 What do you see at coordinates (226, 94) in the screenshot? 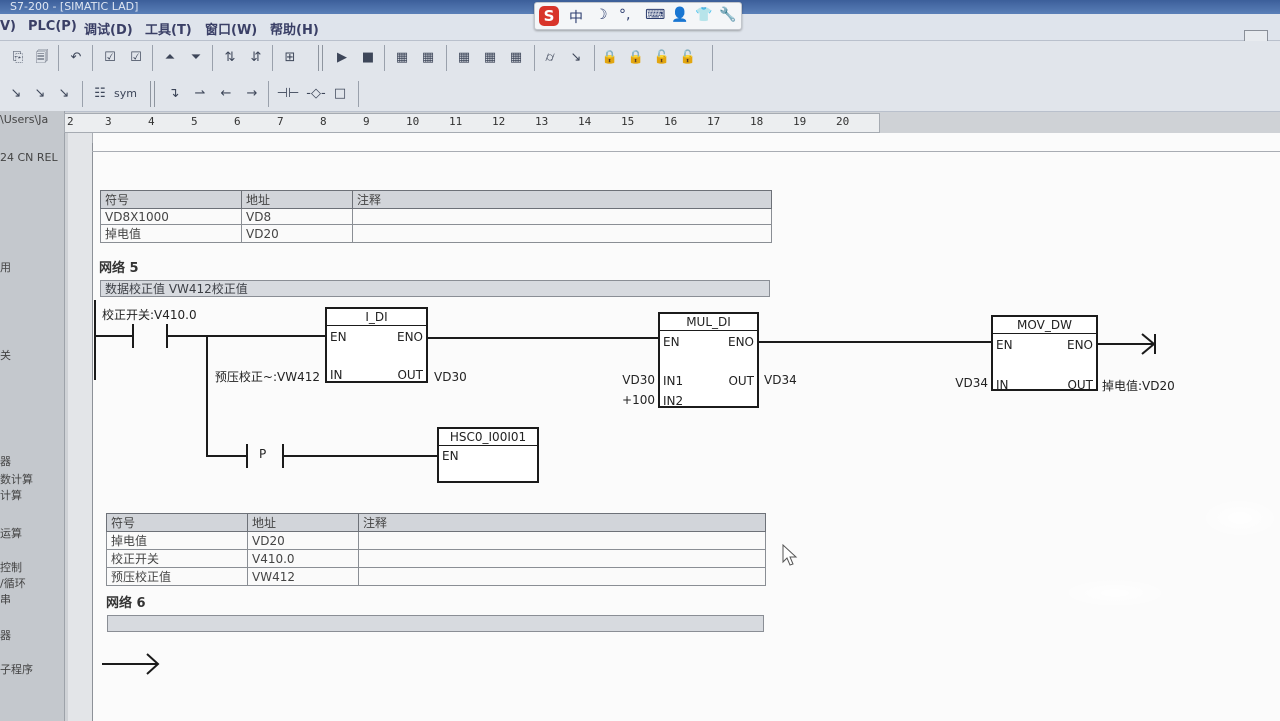
I see `left-line-icon: ←` at bounding box center [226, 94].